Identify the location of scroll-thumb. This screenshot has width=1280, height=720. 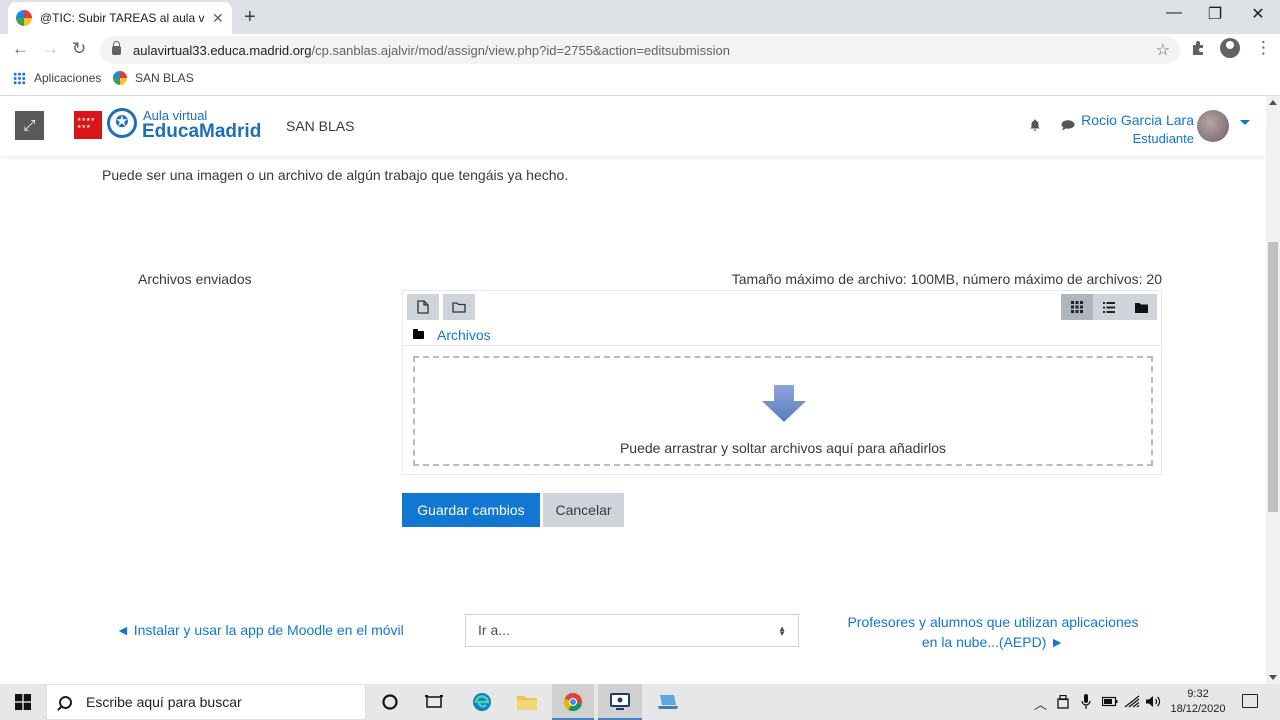
(1273, 377).